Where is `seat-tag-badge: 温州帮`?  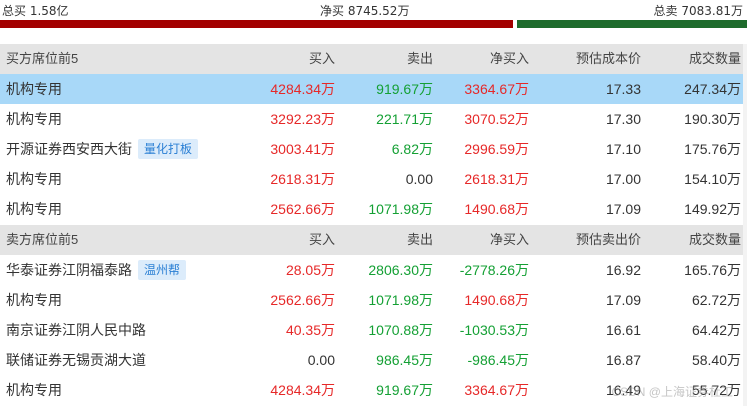 seat-tag-badge: 温州帮 is located at coordinates (162, 270).